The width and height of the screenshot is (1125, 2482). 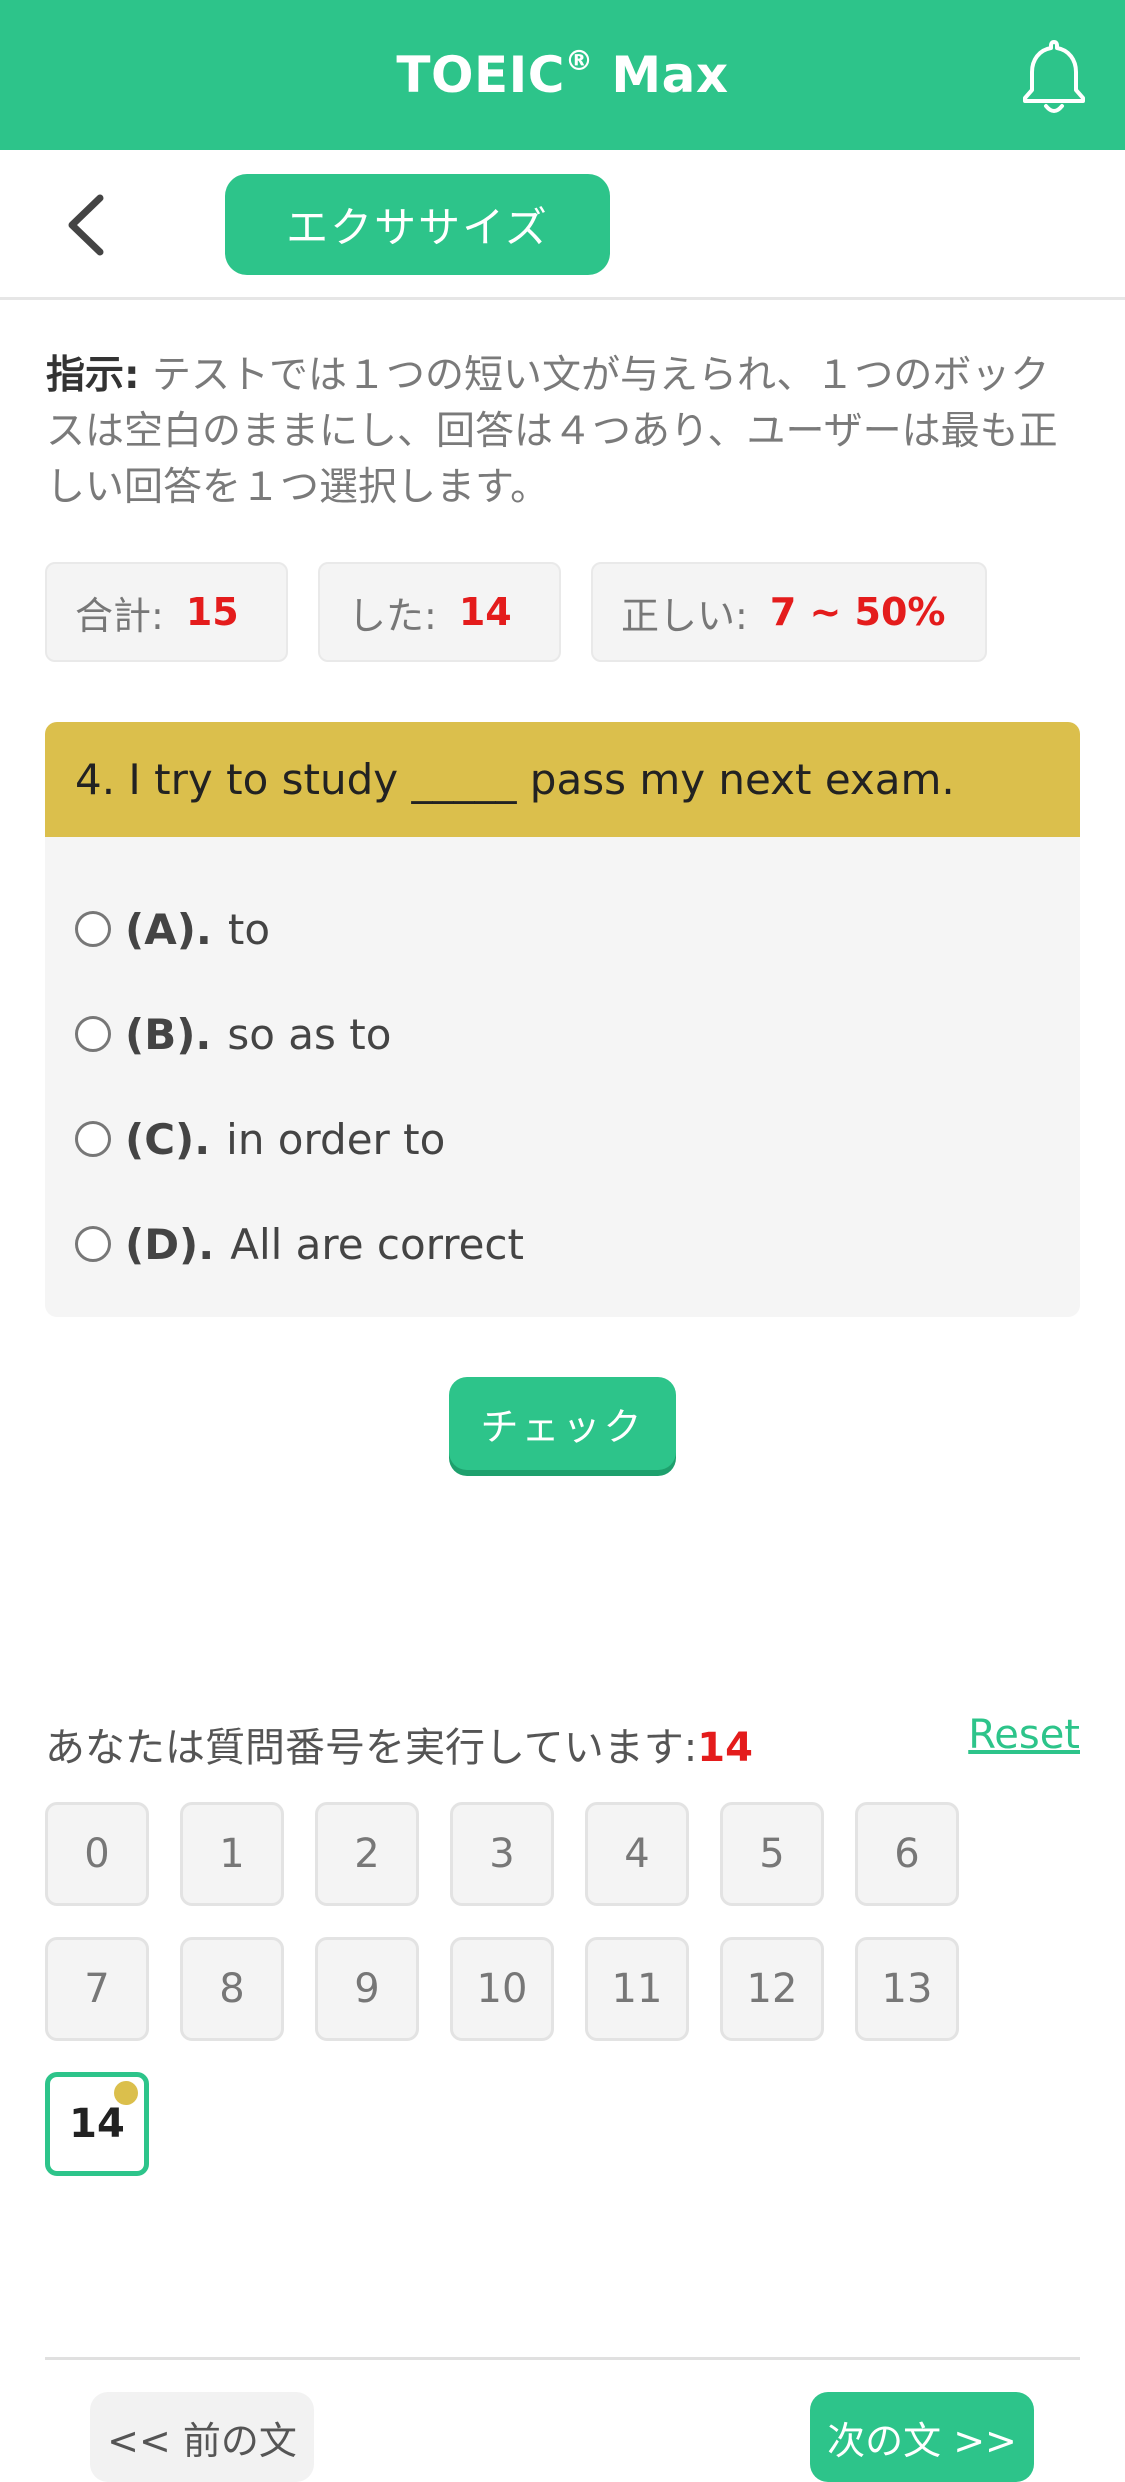 I want to click on question-cell-0: 0, so click(x=97, y=1854).